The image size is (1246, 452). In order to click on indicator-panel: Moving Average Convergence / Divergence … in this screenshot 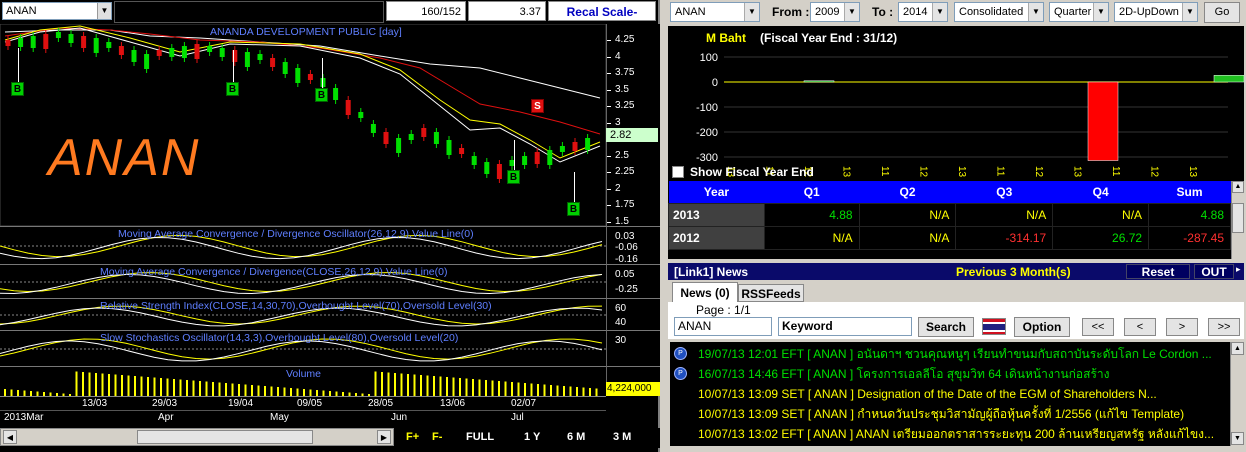, I will do `click(303, 245)`.